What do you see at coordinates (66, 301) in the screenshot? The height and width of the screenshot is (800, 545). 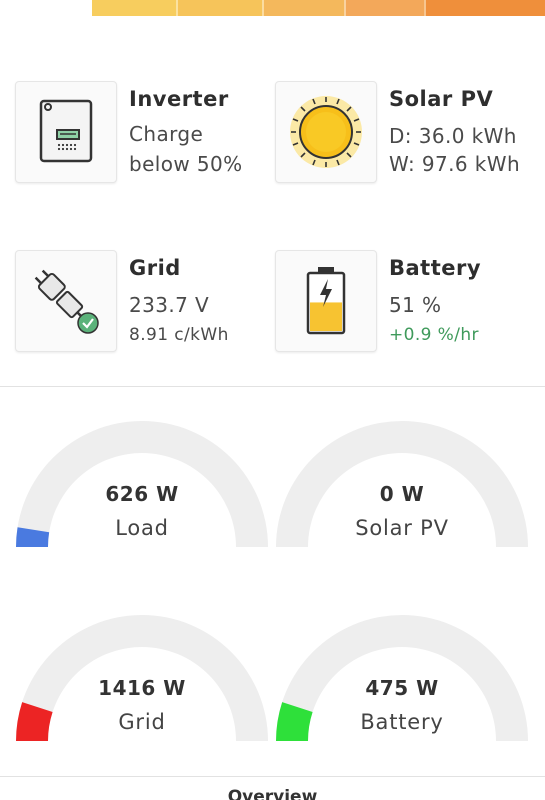 I see `plug-icon` at bounding box center [66, 301].